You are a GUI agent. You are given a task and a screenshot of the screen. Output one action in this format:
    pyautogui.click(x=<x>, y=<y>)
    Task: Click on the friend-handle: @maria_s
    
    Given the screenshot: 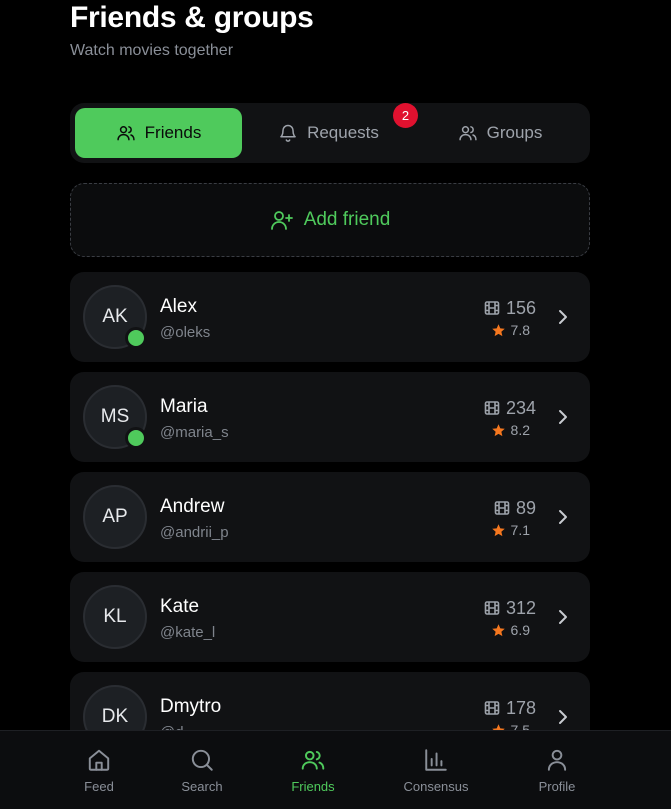 What is the action you would take?
    pyautogui.click(x=194, y=432)
    